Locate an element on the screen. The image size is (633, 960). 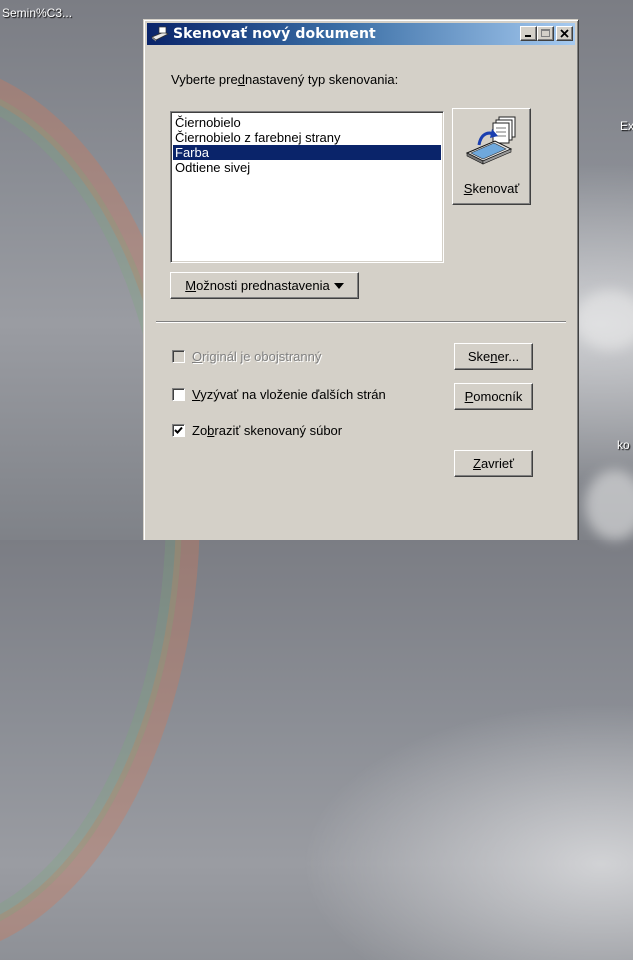
scanner-label-pre: Ske is located at coordinates (479, 356).